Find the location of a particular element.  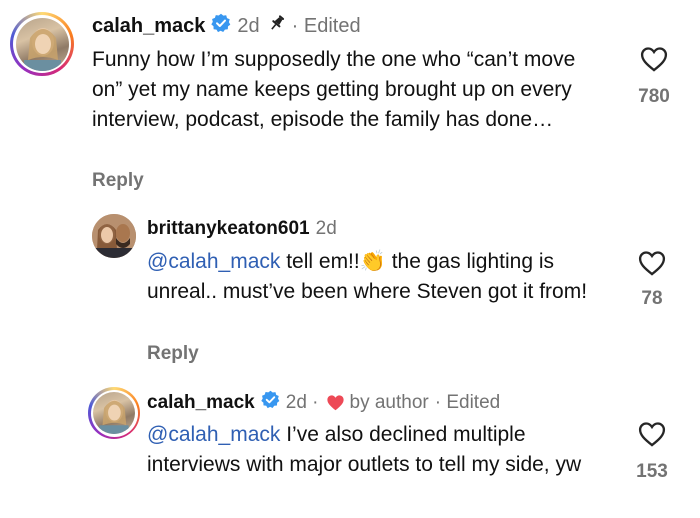

comment-header: calah_mack 2d · by author · Edited is located at coordinates (323, 402).